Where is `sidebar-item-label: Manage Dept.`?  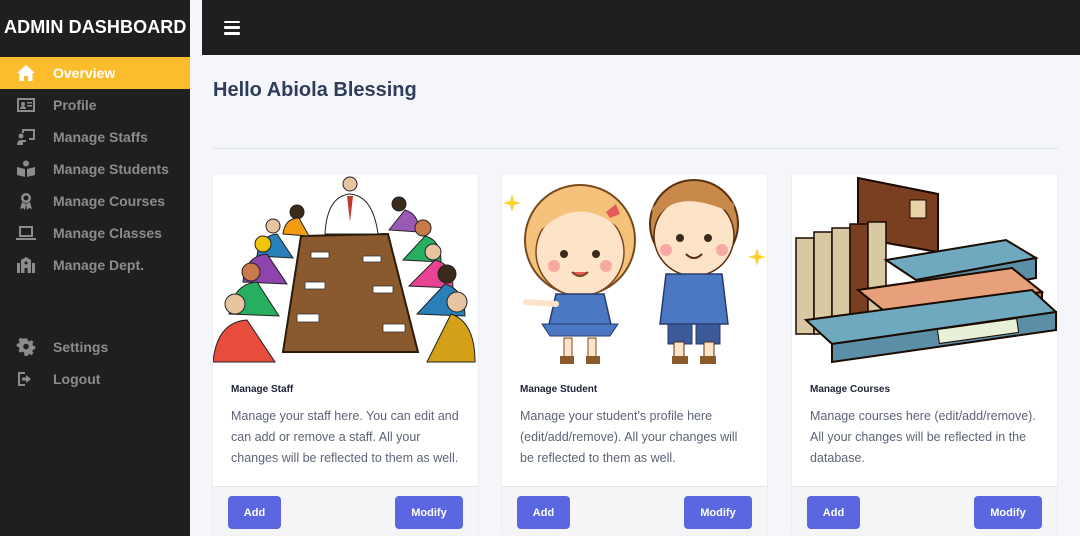
sidebar-item-label: Manage Dept. is located at coordinates (99, 265).